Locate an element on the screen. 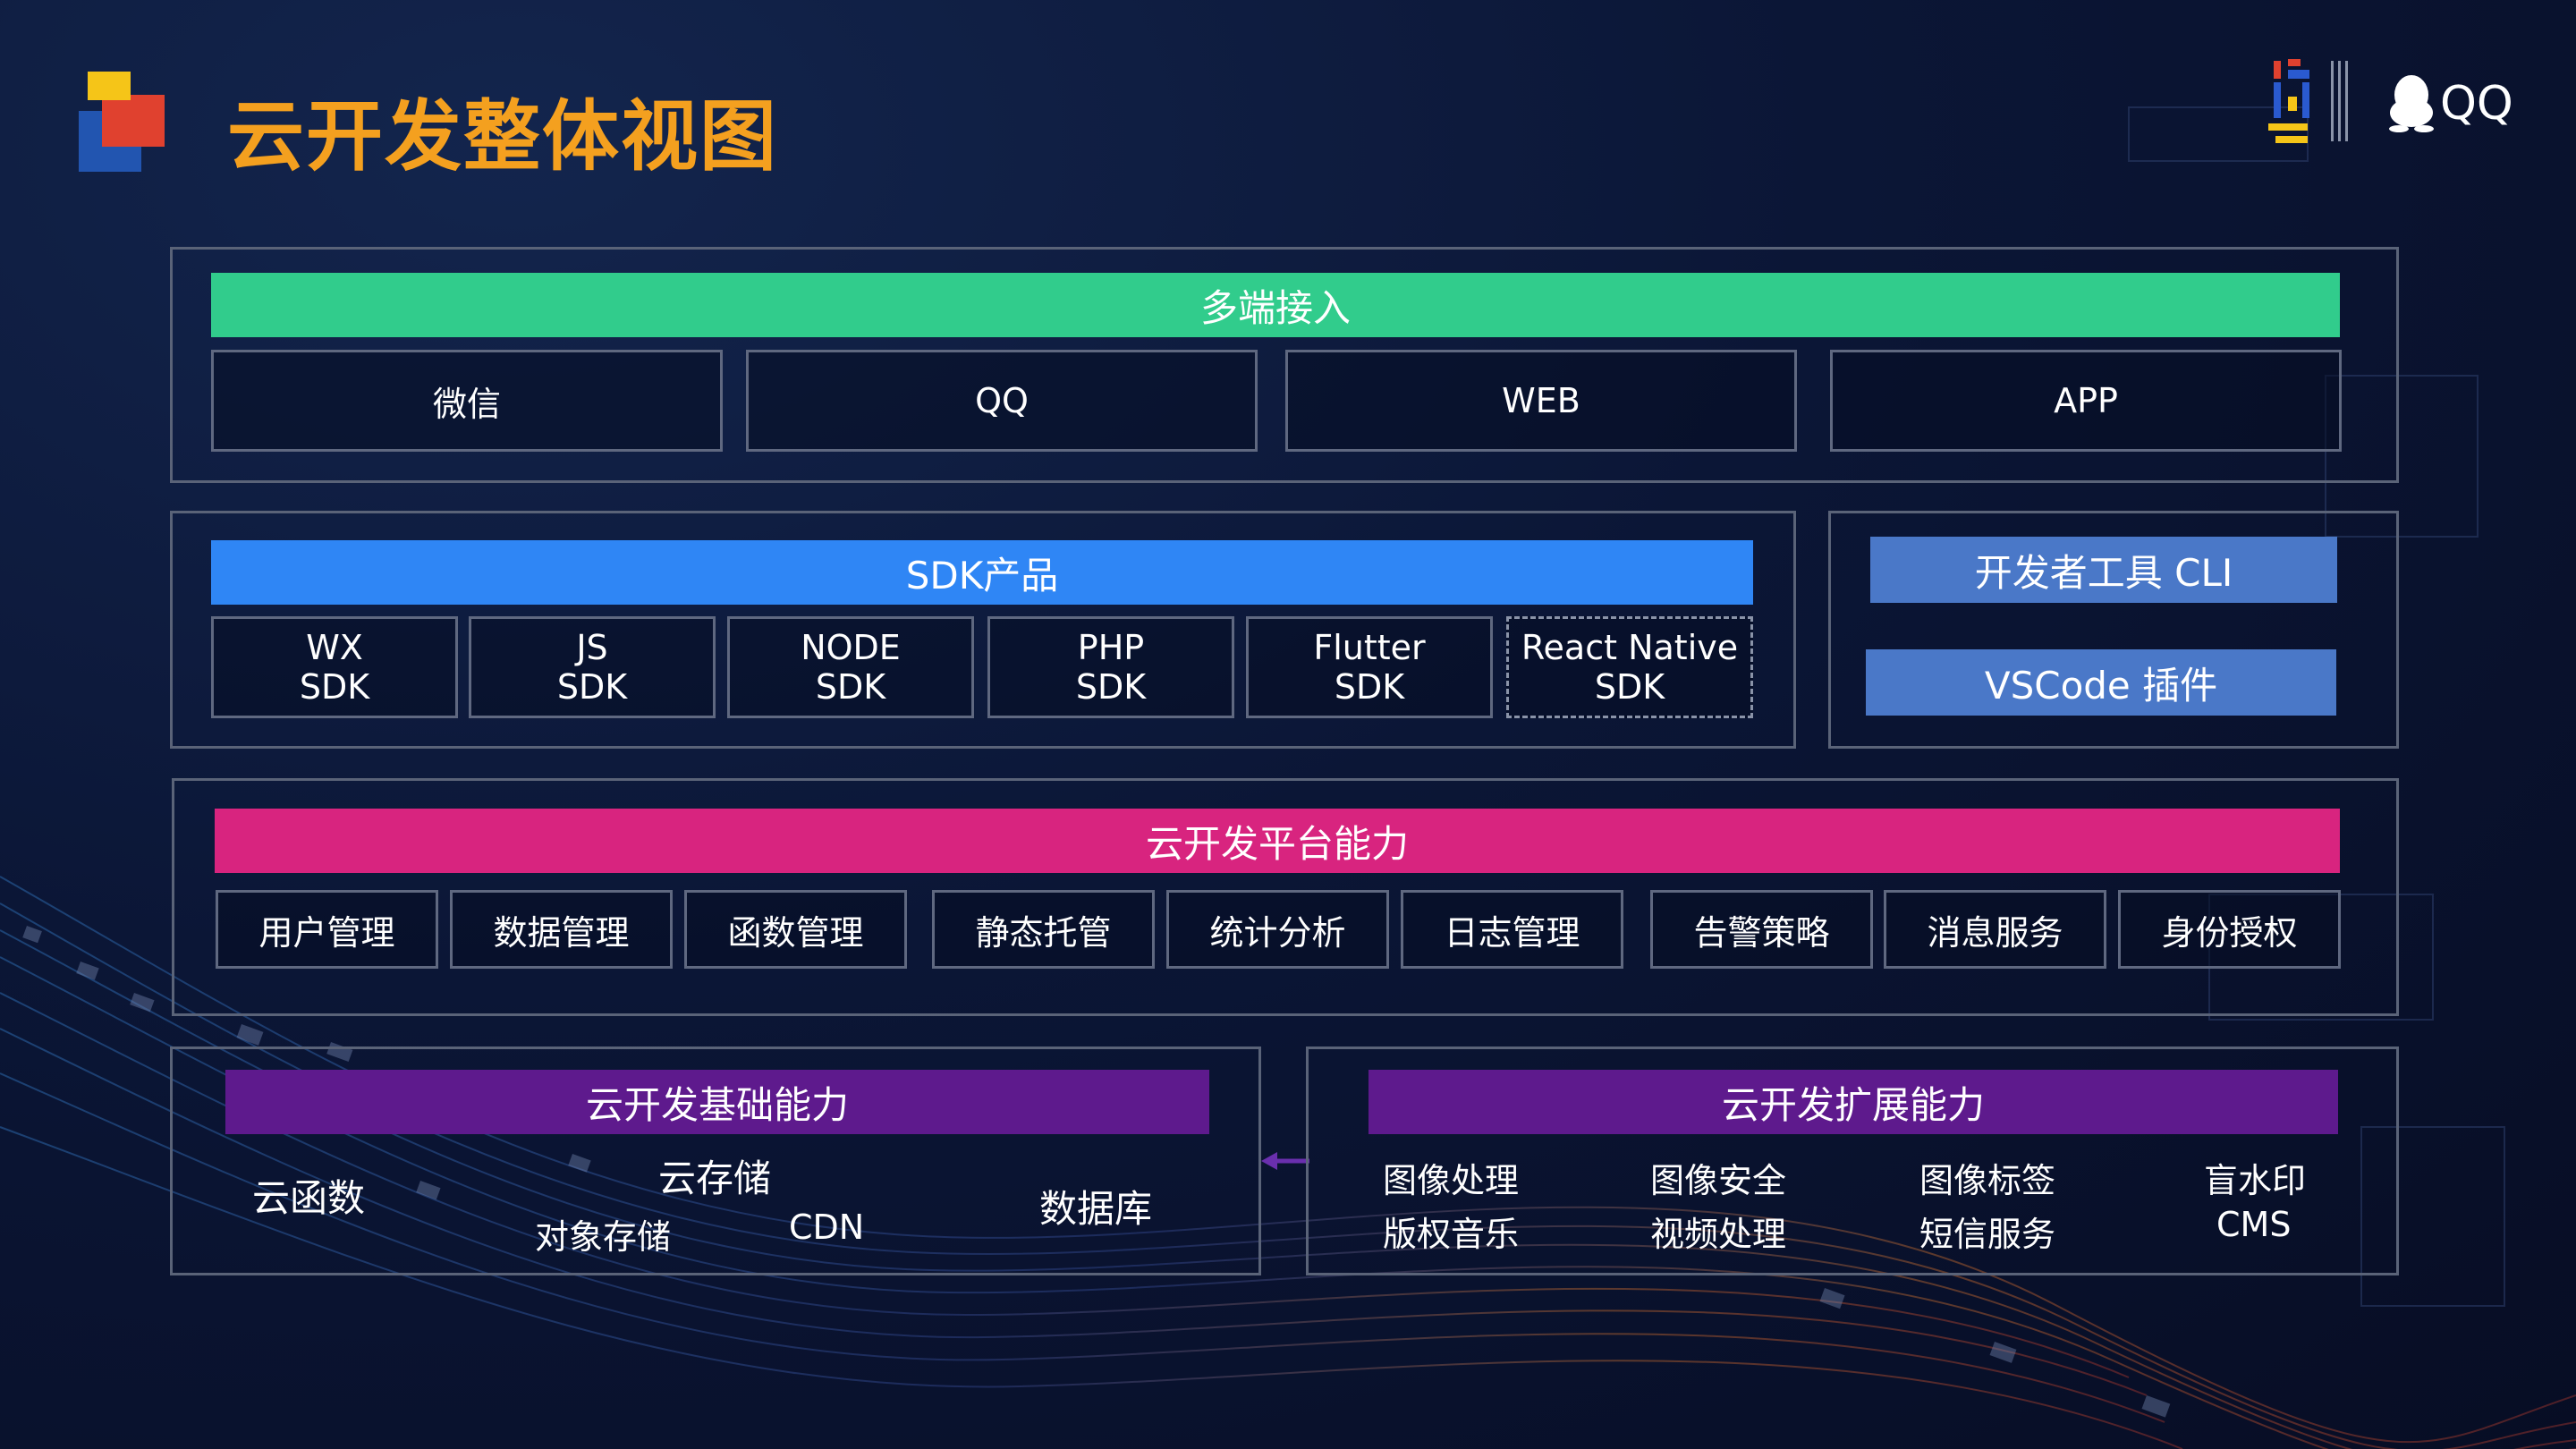 The height and width of the screenshot is (1449, 2576). sdk-item-flutter: Flutter SDK is located at coordinates (1369, 667).